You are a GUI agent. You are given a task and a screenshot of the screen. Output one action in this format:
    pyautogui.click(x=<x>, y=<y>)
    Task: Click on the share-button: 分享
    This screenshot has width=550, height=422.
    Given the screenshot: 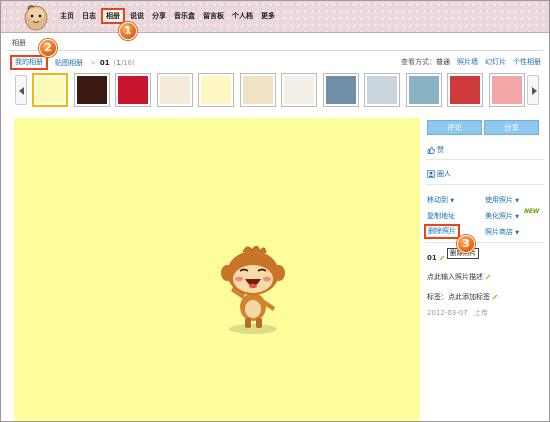 What is the action you would take?
    pyautogui.click(x=511, y=127)
    